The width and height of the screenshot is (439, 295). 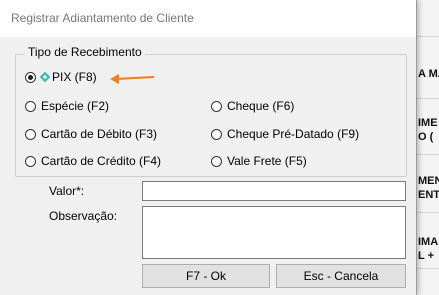 I want to click on radio-cheque: Cheque (F6), so click(x=252, y=106).